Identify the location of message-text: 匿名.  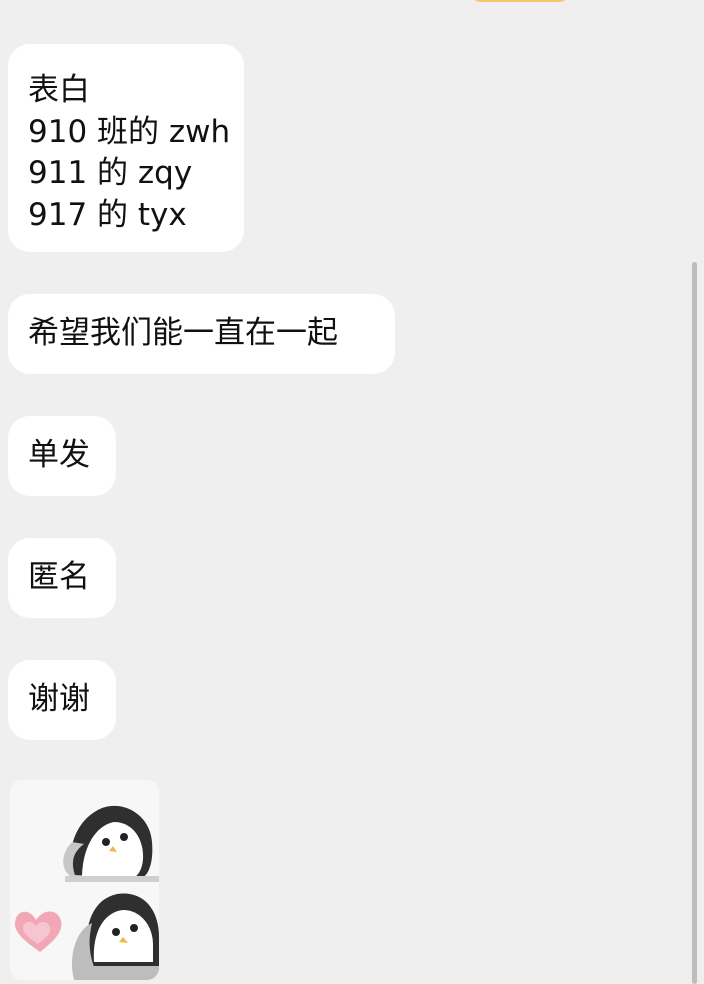
(59, 577).